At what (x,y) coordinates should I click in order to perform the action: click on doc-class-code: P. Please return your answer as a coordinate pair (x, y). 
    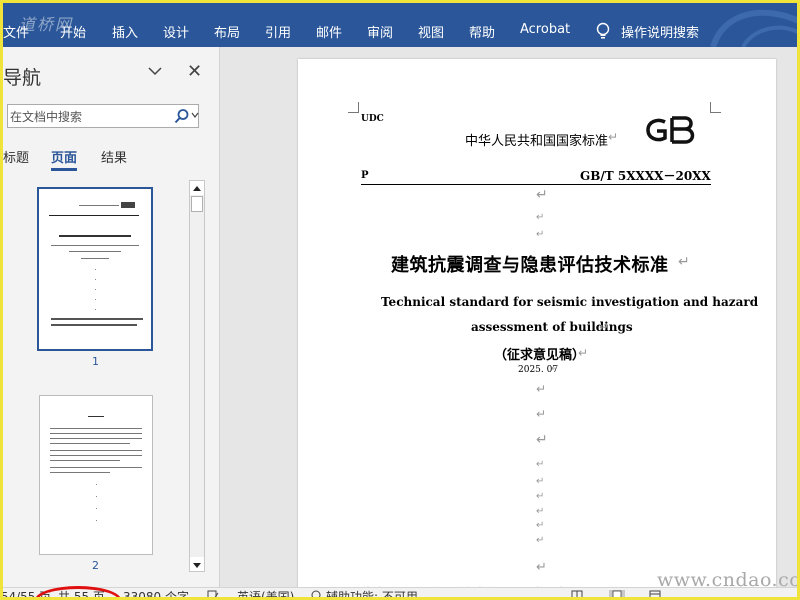
    Looking at the image, I should click on (365, 175).